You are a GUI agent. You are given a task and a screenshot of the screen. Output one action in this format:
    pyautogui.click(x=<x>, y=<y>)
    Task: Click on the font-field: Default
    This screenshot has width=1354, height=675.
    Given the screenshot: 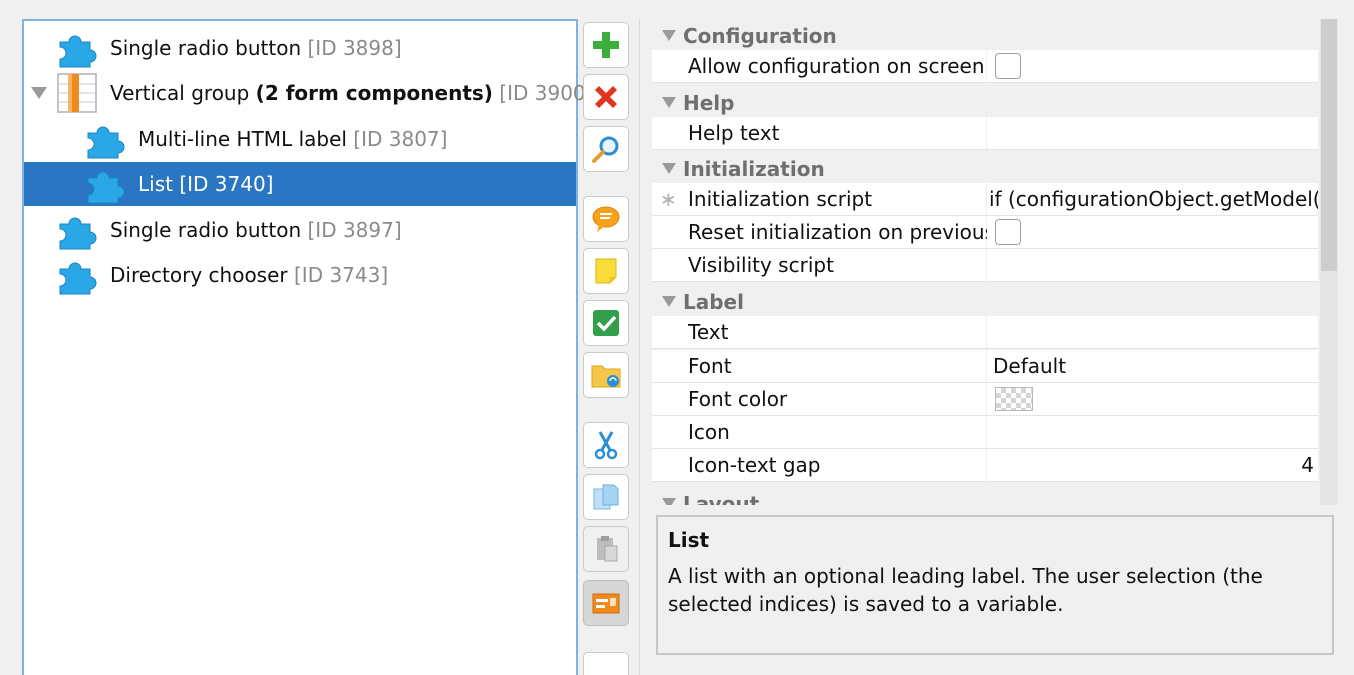 What is the action you would take?
    pyautogui.click(x=1152, y=366)
    